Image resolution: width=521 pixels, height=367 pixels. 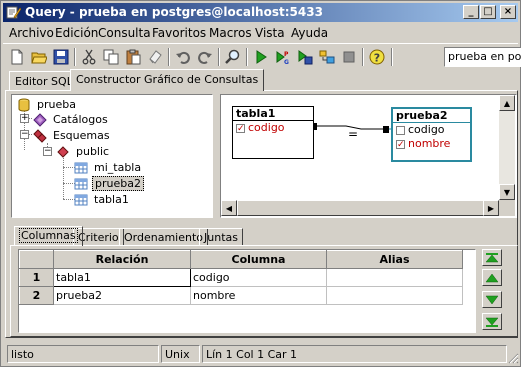 I want to click on scroll-right-arrow-icon: ▶, so click(x=491, y=208).